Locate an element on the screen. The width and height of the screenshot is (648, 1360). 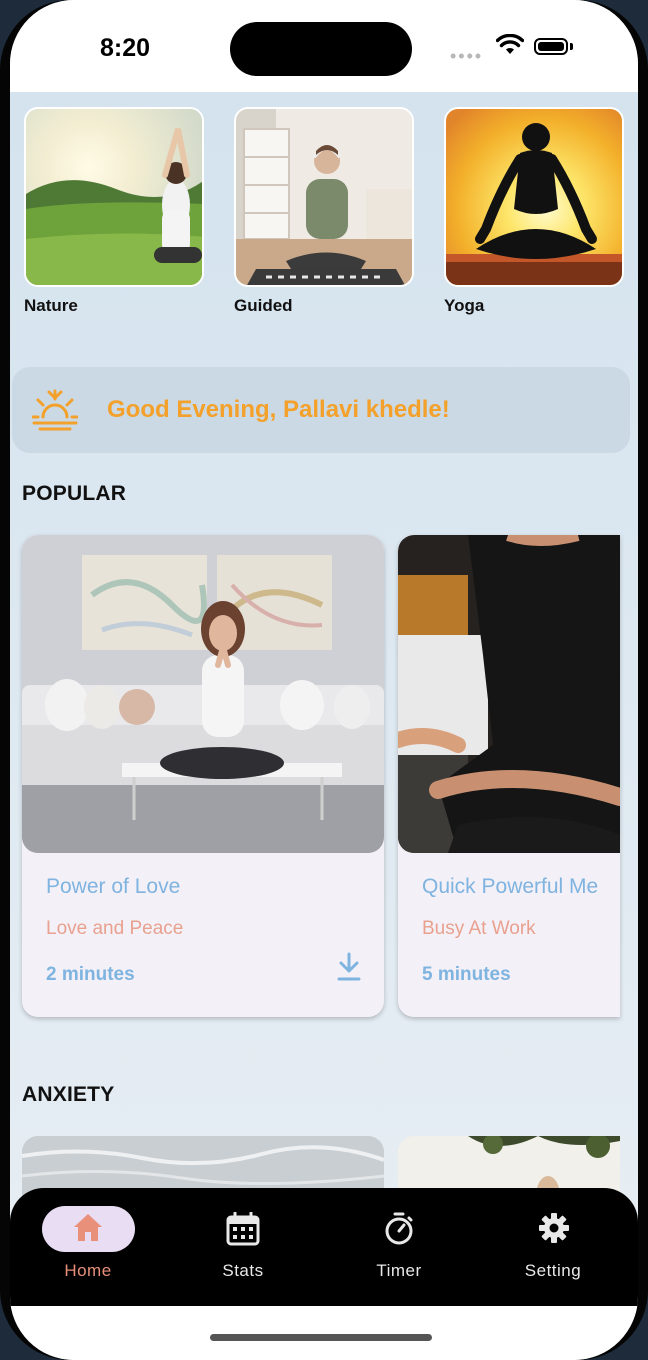
category-label: Yoga is located at coordinates (464, 305).